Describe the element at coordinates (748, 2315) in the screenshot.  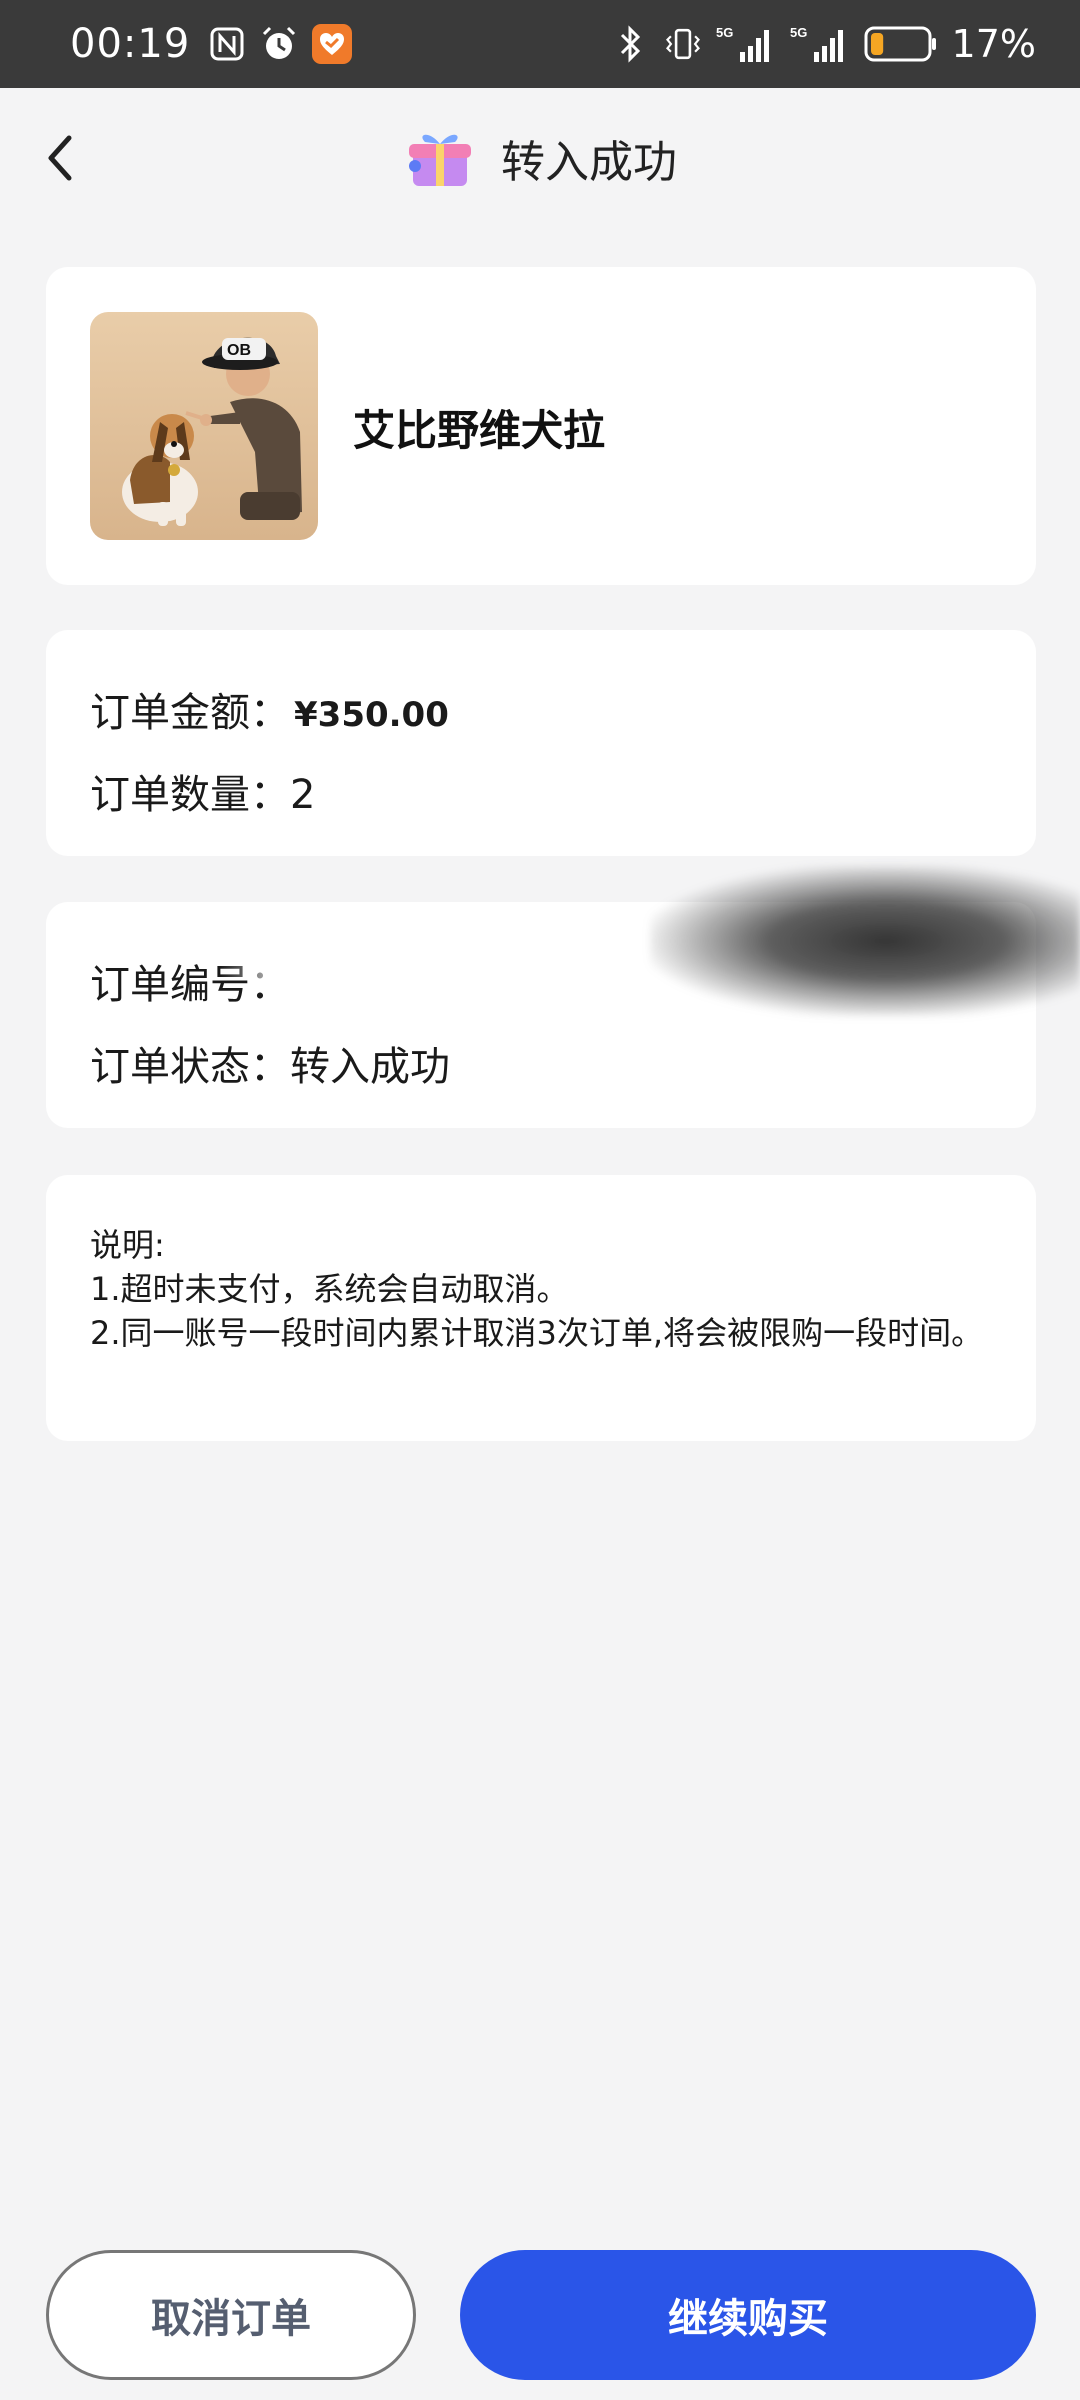
I see `continue-purchase-button: 继续购买` at that location.